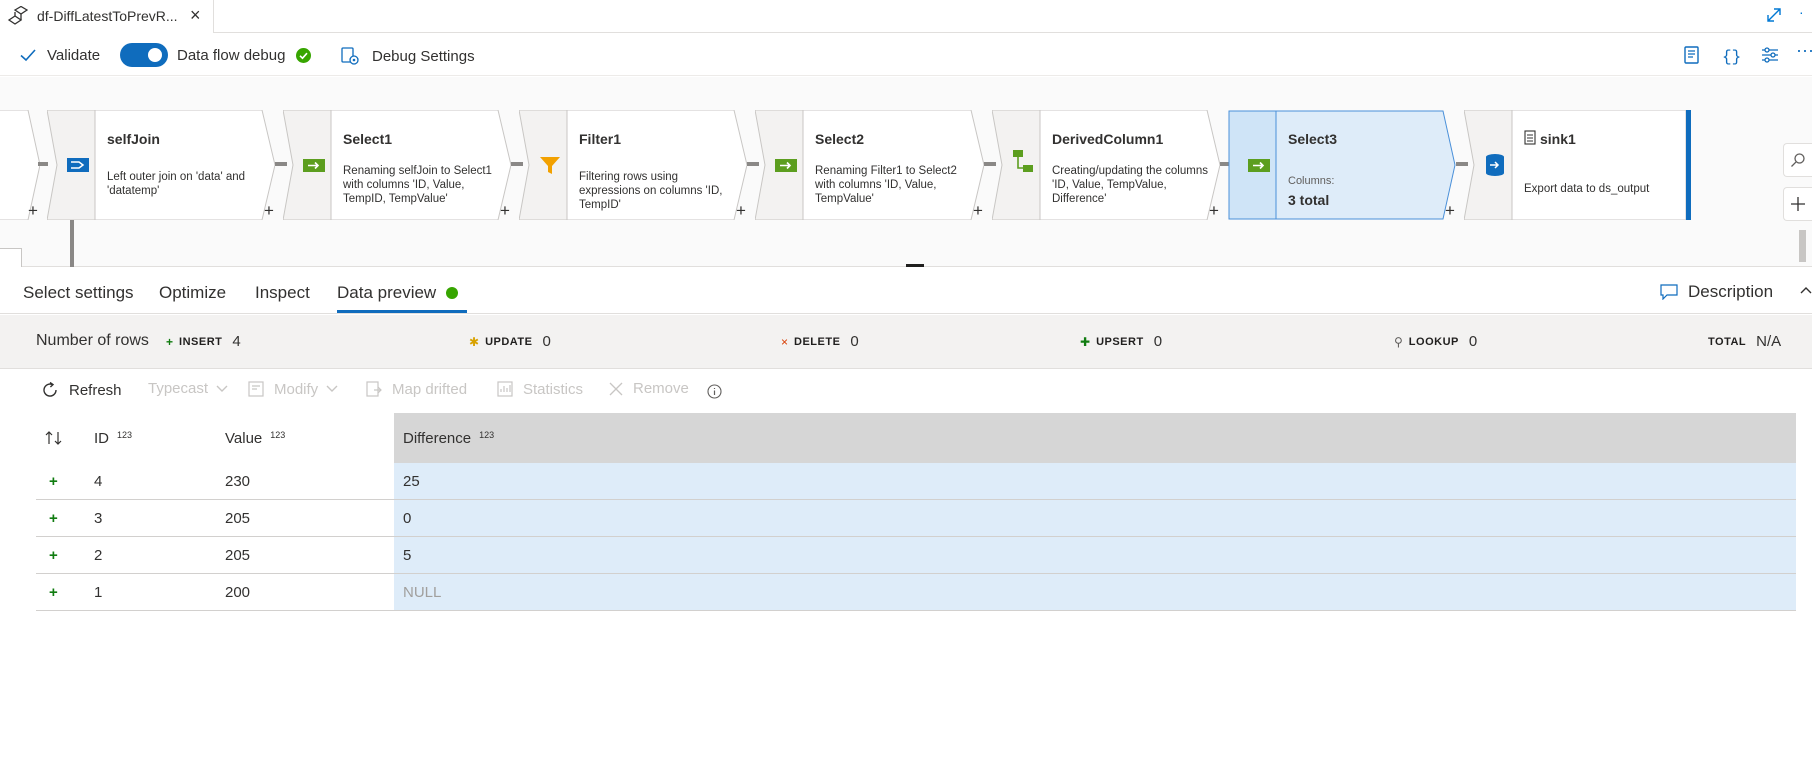  I want to click on map-drifted-button: Map drifted, so click(416, 389).